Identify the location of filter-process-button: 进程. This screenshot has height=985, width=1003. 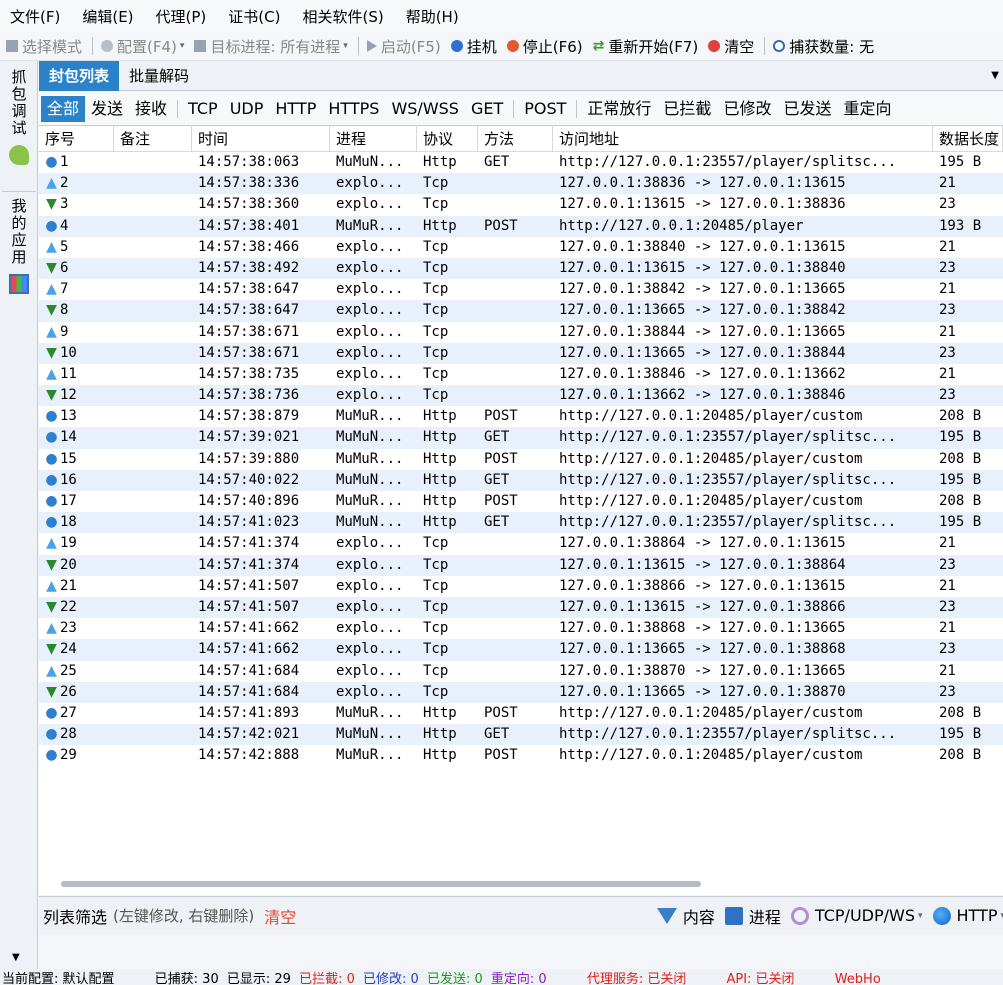
(752, 916).